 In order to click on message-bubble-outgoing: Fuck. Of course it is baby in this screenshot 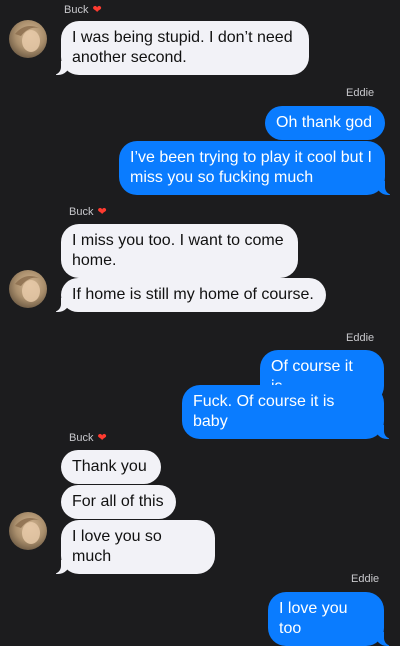, I will do `click(287, 412)`.